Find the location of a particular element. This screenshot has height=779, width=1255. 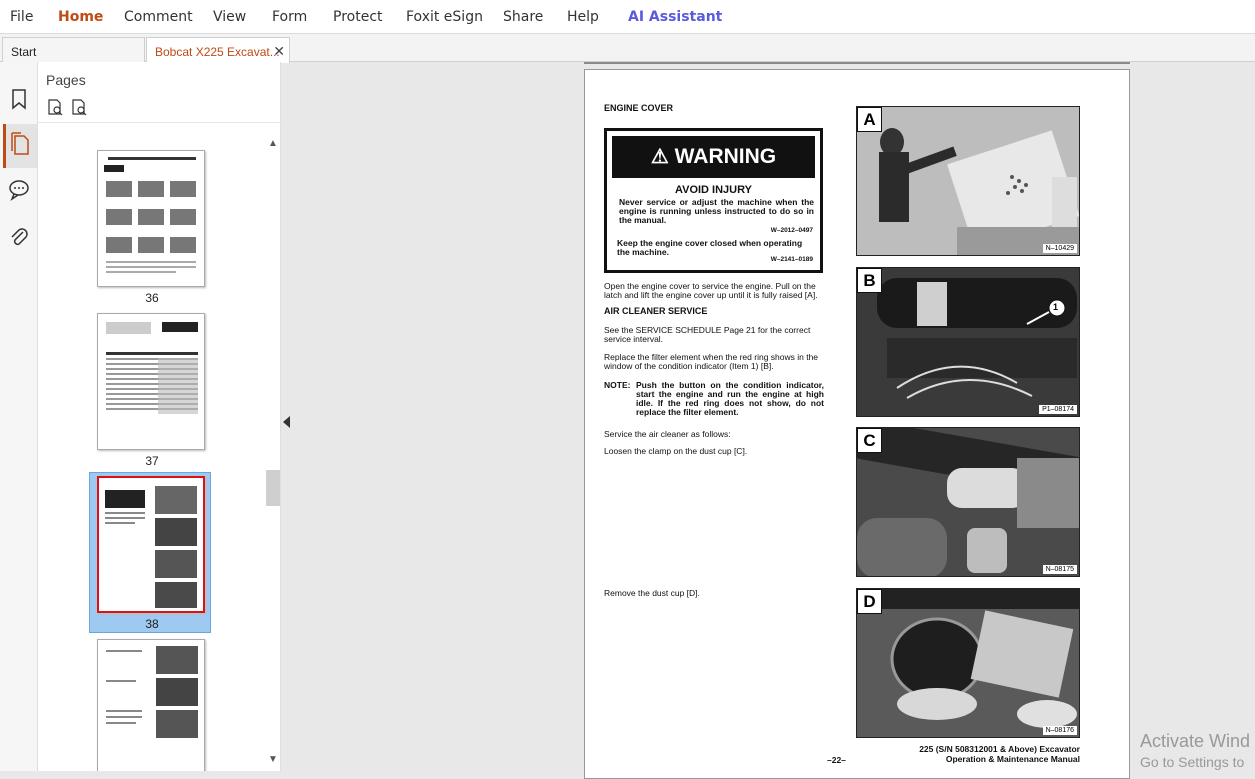

engine-cover-heading: ENGINE COVER is located at coordinates (639, 108).